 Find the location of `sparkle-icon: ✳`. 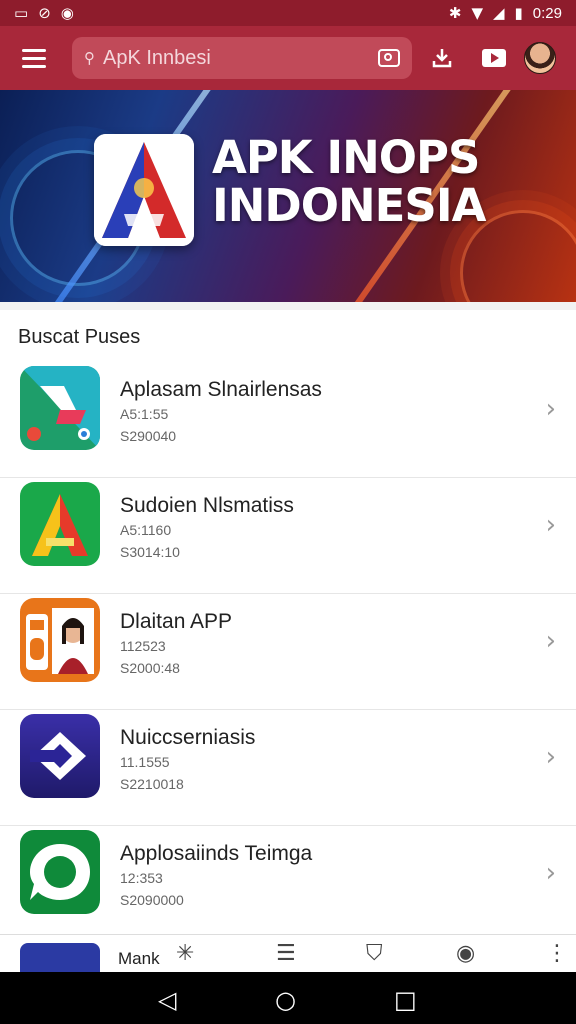

sparkle-icon: ✳ is located at coordinates (185, 953).